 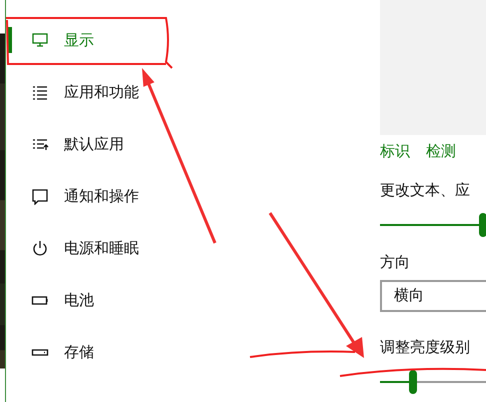 What do you see at coordinates (40, 196) in the screenshot?
I see `message-icon` at bounding box center [40, 196].